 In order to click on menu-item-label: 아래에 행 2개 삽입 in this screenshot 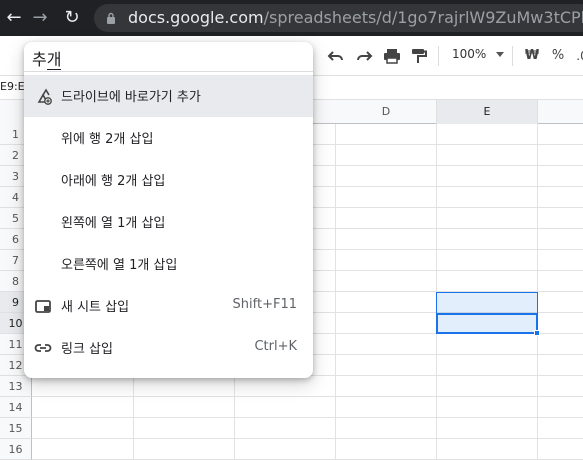, I will do `click(113, 181)`.